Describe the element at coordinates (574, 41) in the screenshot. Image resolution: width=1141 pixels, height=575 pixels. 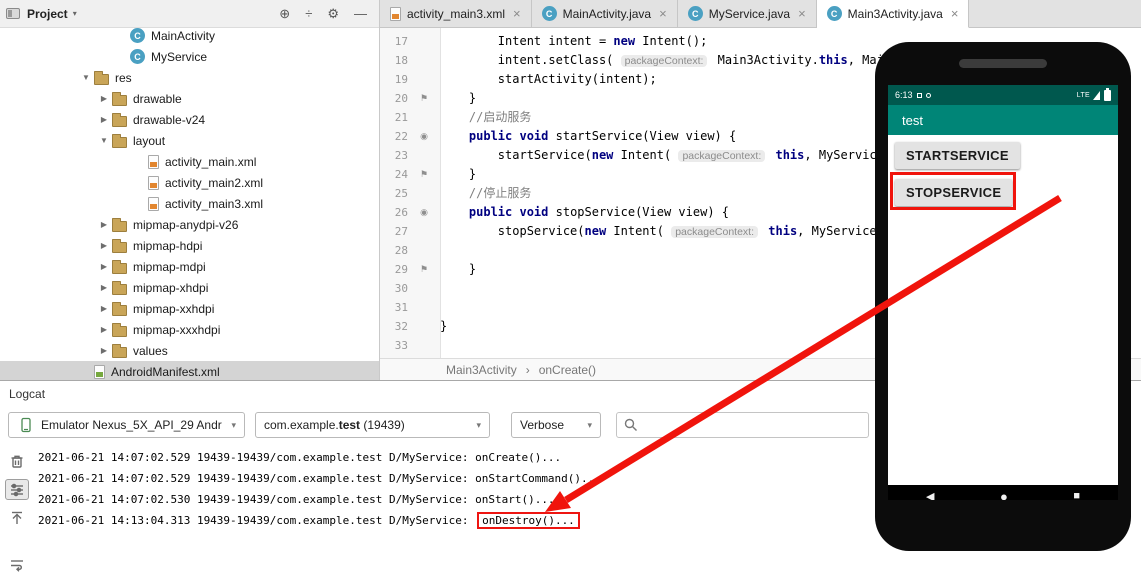
I see `code-text: Intent intent = new Intent();` at that location.